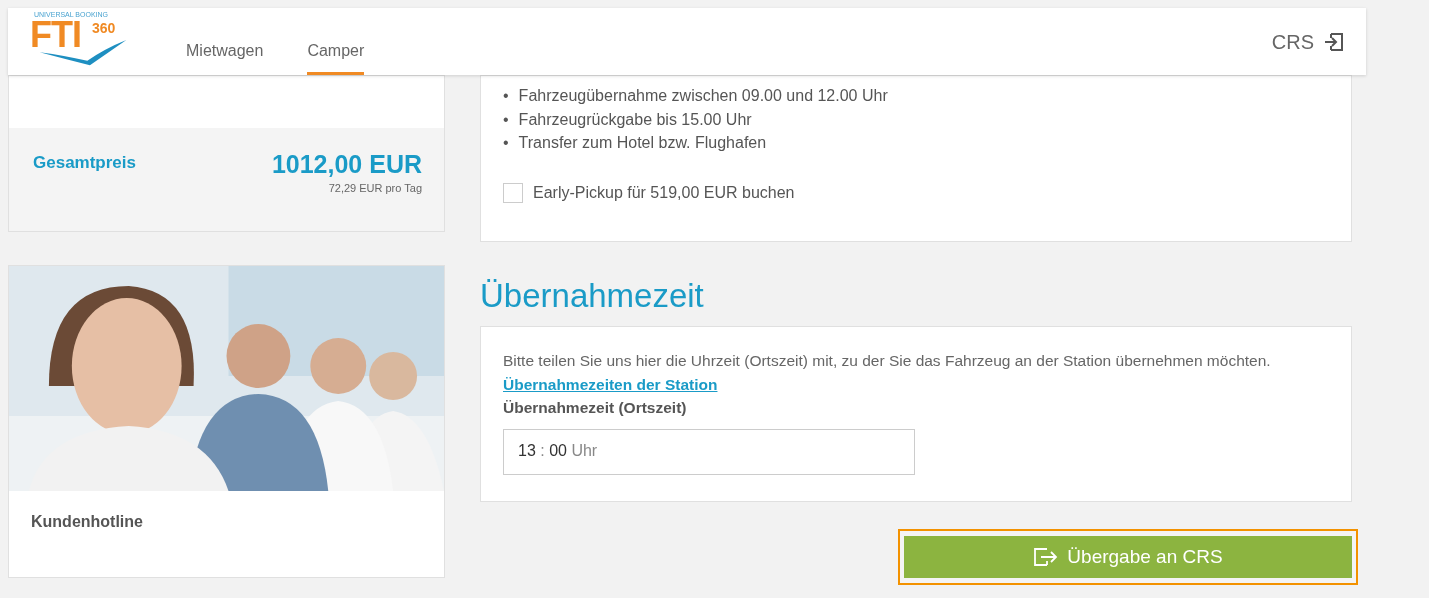  What do you see at coordinates (610, 384) in the screenshot?
I see `station-times-link: Übernahmezeiten der Station` at bounding box center [610, 384].